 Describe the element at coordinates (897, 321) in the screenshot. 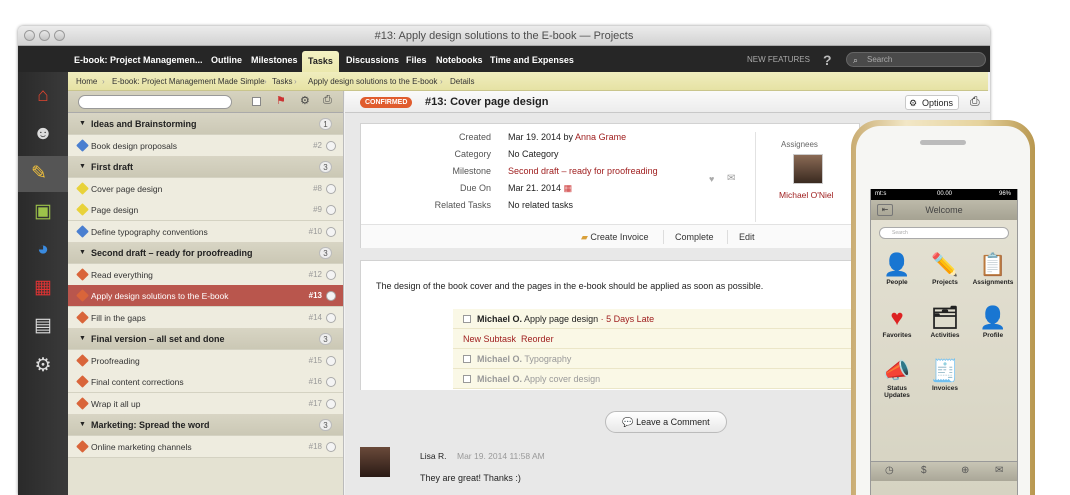

I see `phone-favorites: ♥ Favorites` at that location.